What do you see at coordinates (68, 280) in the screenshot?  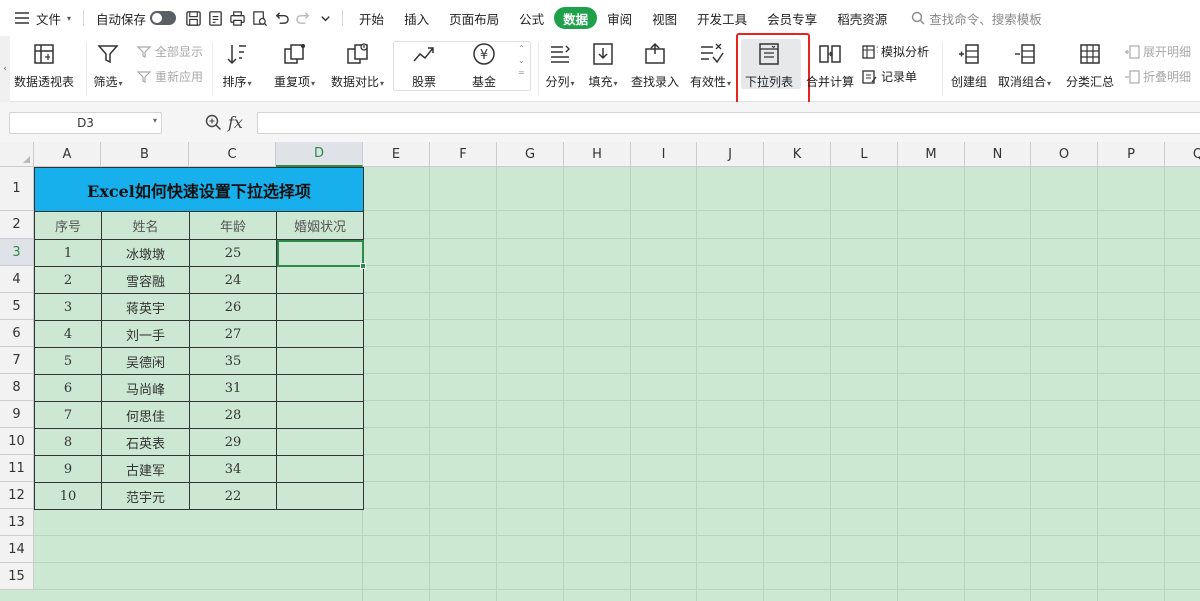 I see `cell-no: 2` at bounding box center [68, 280].